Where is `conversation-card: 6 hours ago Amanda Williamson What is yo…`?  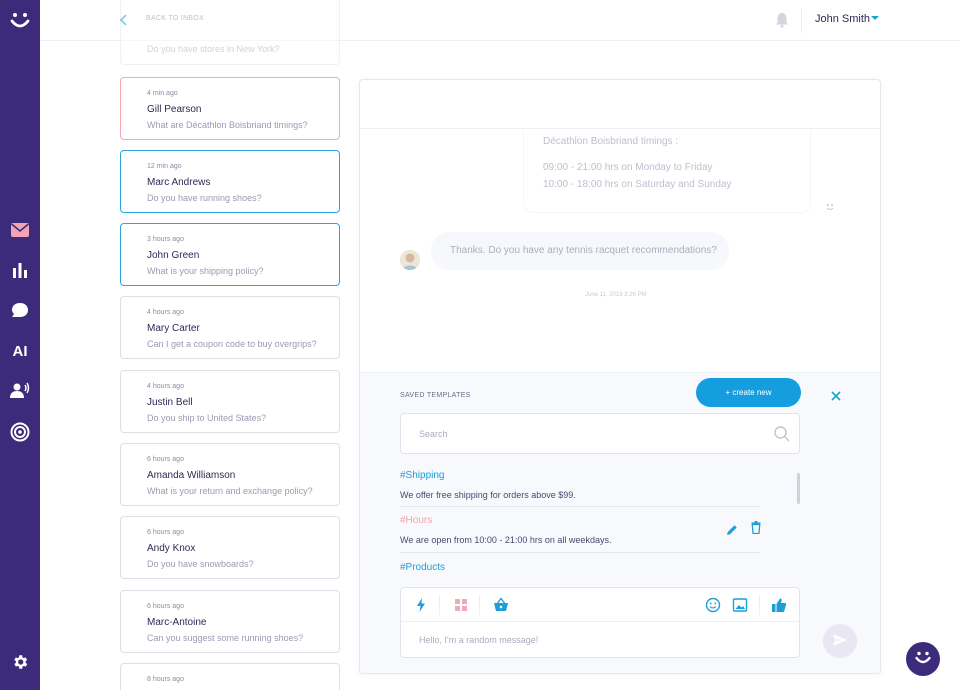 conversation-card: 6 hours ago Amanda Williamson What is yo… is located at coordinates (230, 474).